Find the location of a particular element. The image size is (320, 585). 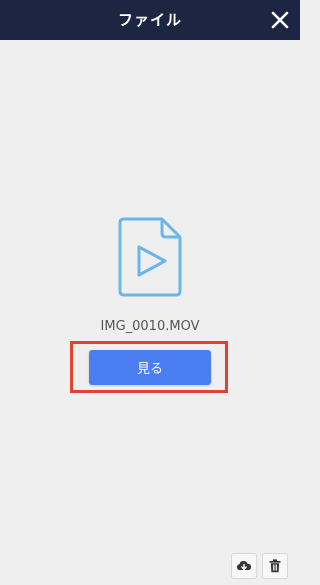

download-button is located at coordinates (244, 566).